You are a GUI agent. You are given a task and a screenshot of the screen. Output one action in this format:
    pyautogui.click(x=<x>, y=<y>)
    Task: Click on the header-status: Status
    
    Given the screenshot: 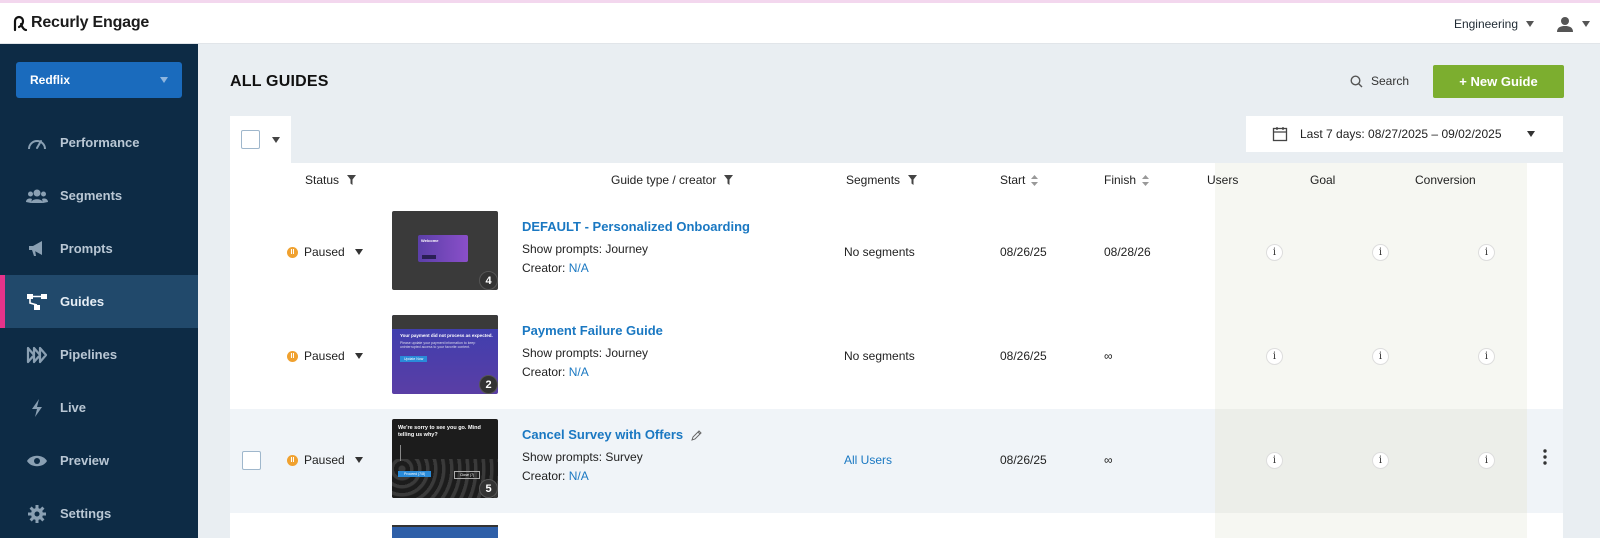 What is the action you would take?
    pyautogui.click(x=331, y=180)
    